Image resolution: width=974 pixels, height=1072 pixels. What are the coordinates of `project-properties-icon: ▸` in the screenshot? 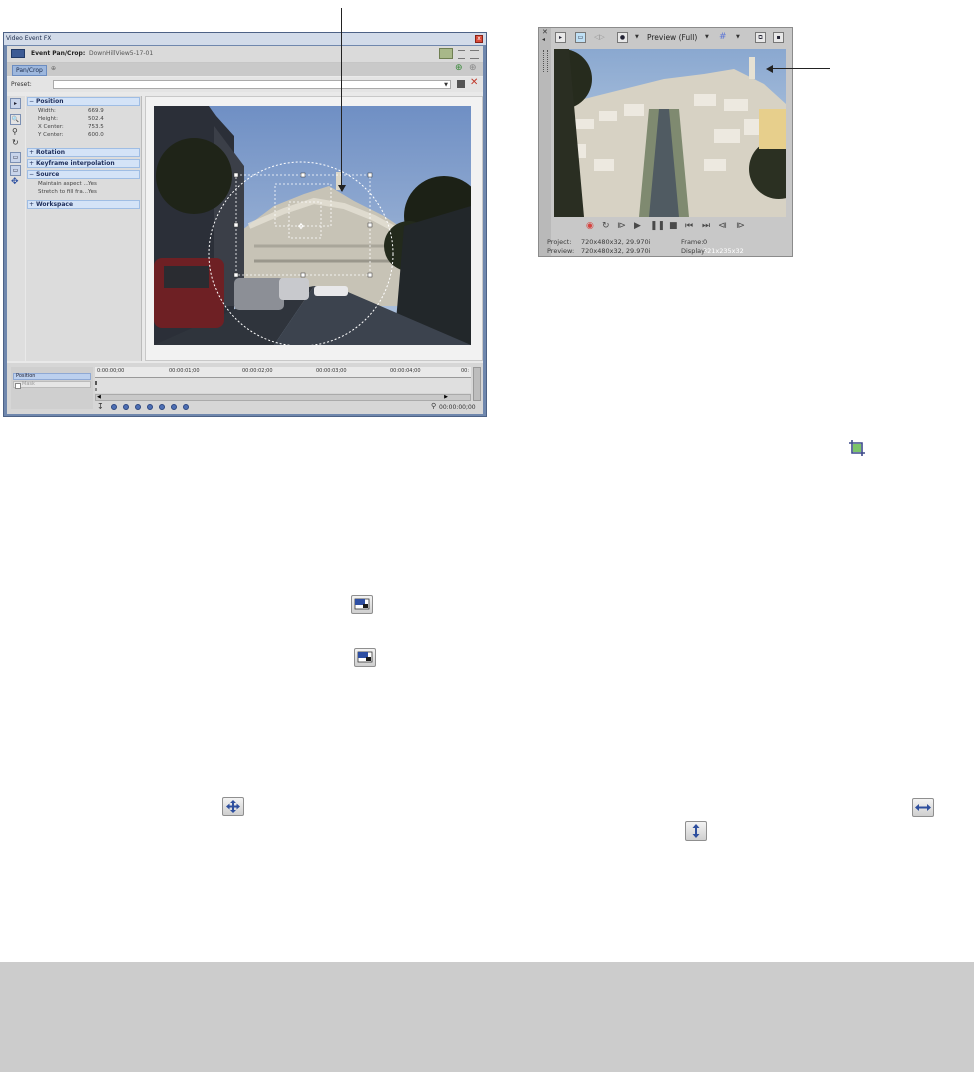 It's located at (560, 37).